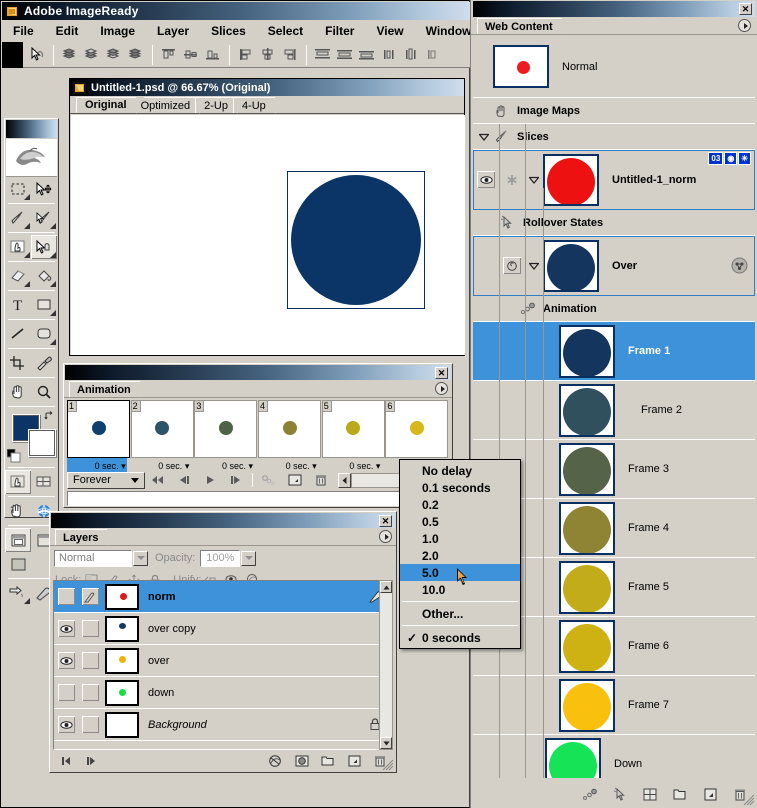  What do you see at coordinates (323, 55) in the screenshot?
I see `distribute-top-icon` at bounding box center [323, 55].